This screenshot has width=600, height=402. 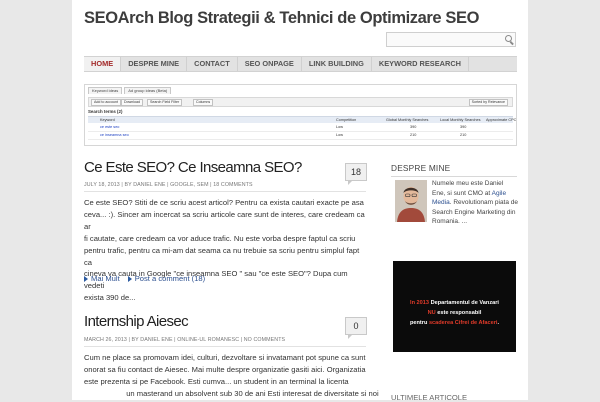 I want to click on kw-col-header: Global Monthly Searches, so click(x=407, y=120).